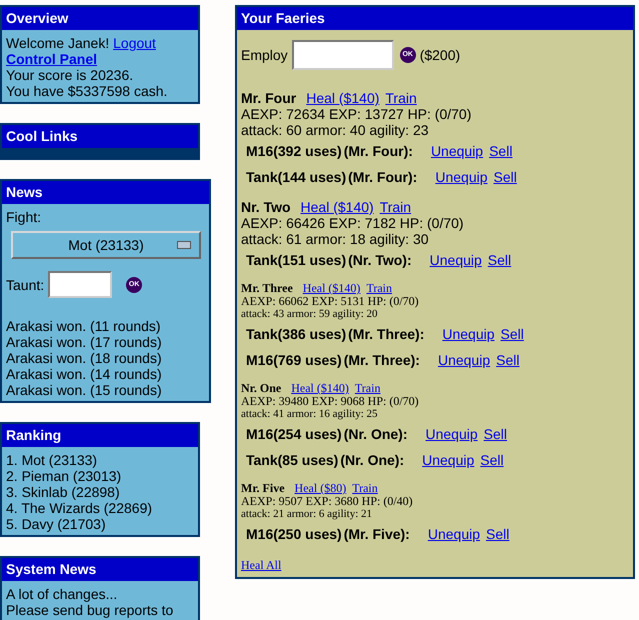 This screenshot has width=639, height=620. I want to click on faerie-stats: AEXP: 72634 EXP: 13727 HP: (0/70), so click(356, 114).